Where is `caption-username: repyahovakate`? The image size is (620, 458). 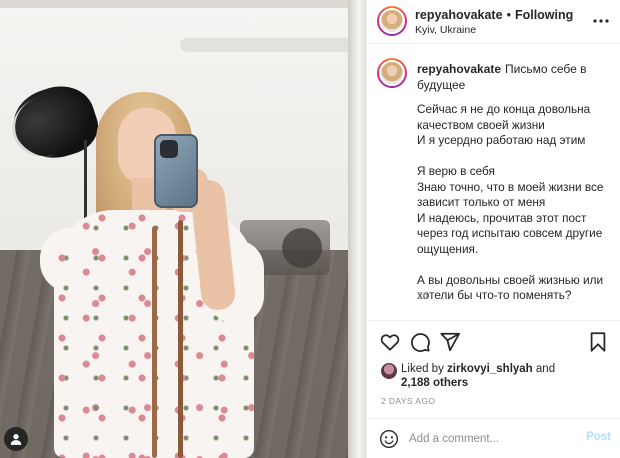
caption-username: repyahovakate is located at coordinates (459, 69).